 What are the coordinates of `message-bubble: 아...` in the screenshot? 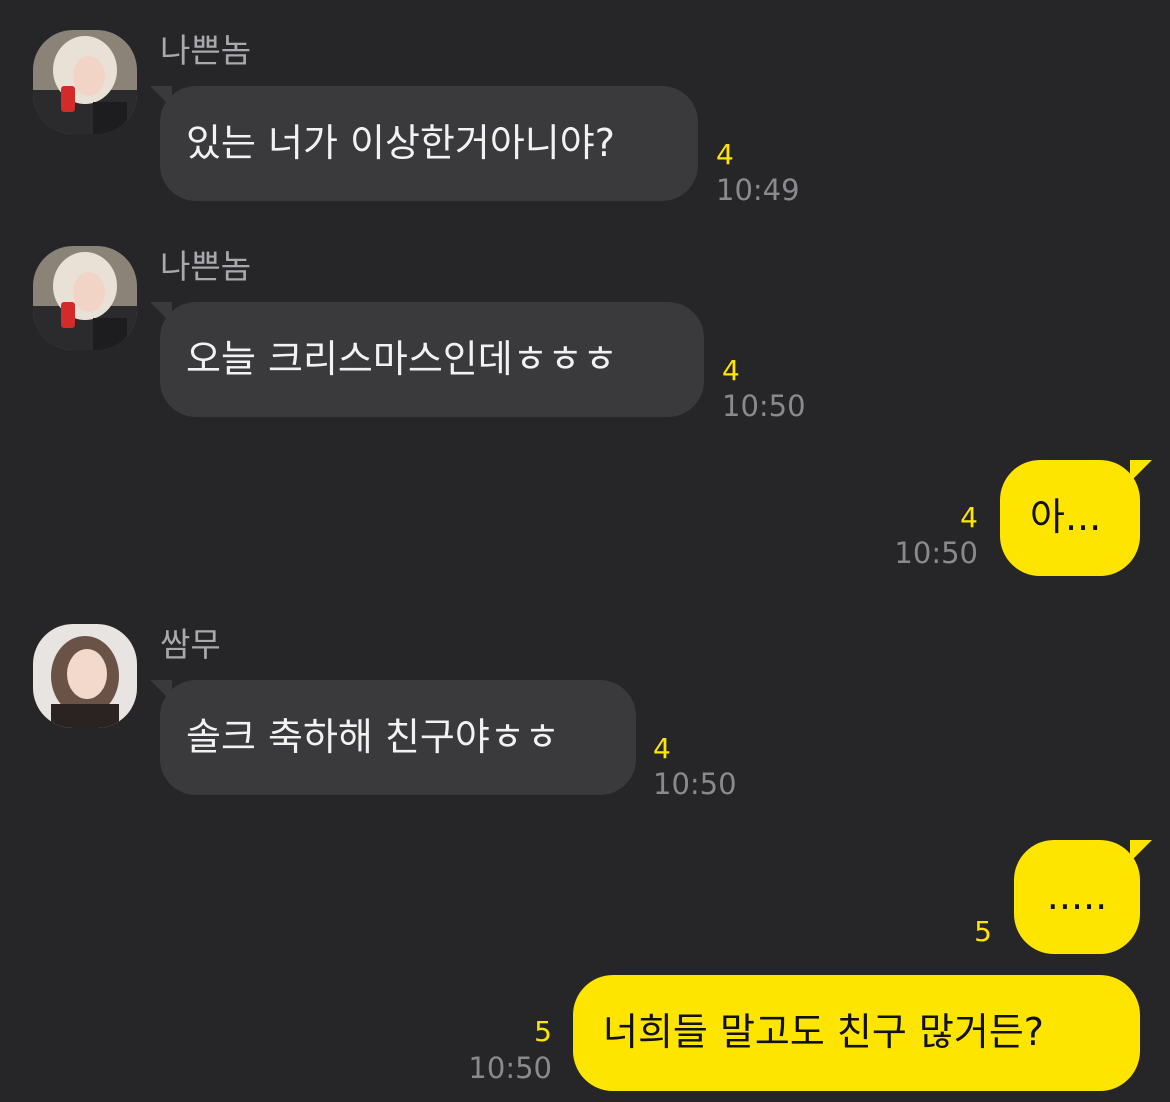 It's located at (1070, 518).